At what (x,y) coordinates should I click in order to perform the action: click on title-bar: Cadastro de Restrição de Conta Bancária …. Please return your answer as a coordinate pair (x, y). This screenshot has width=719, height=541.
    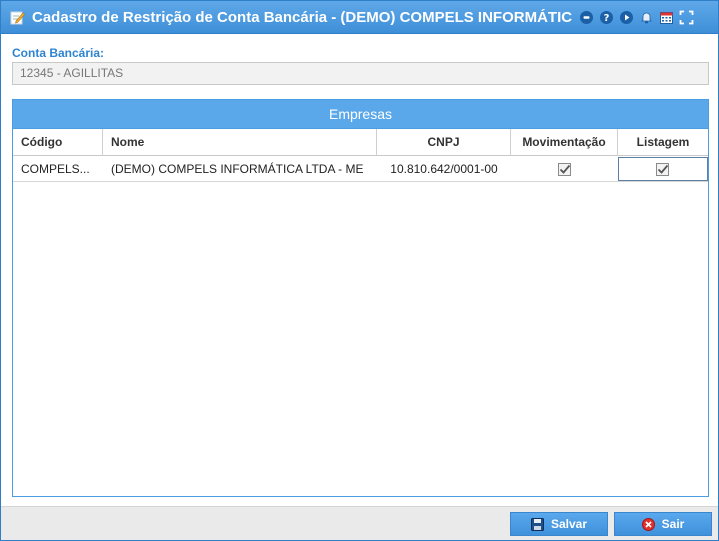
    Looking at the image, I should click on (359, 17).